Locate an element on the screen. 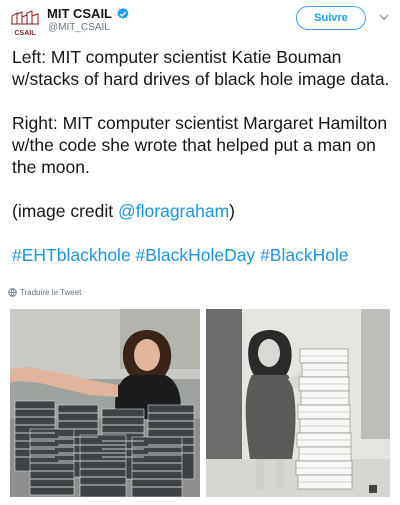 The width and height of the screenshot is (400, 505). credit-prefix: (image credit is located at coordinates (65, 211).